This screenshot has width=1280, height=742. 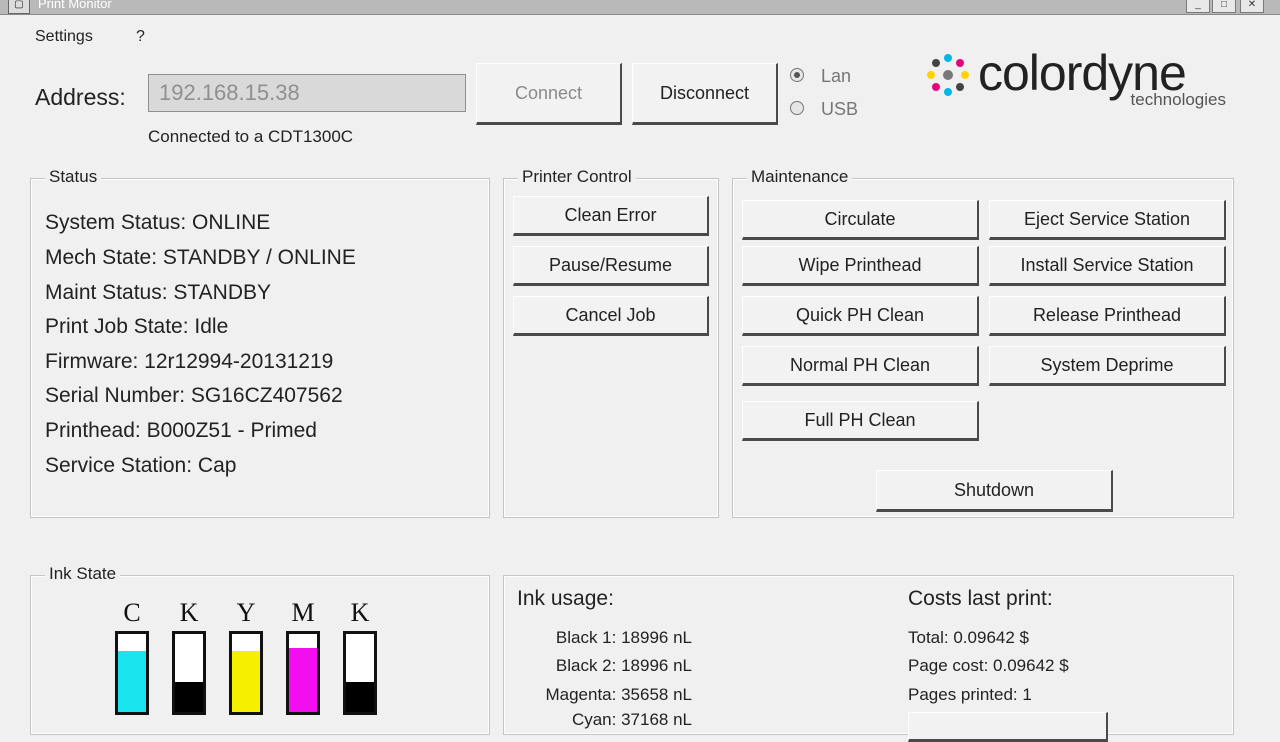 I want to click on firmware-line: Firmware: 12r12994-20131219, so click(x=189, y=361).